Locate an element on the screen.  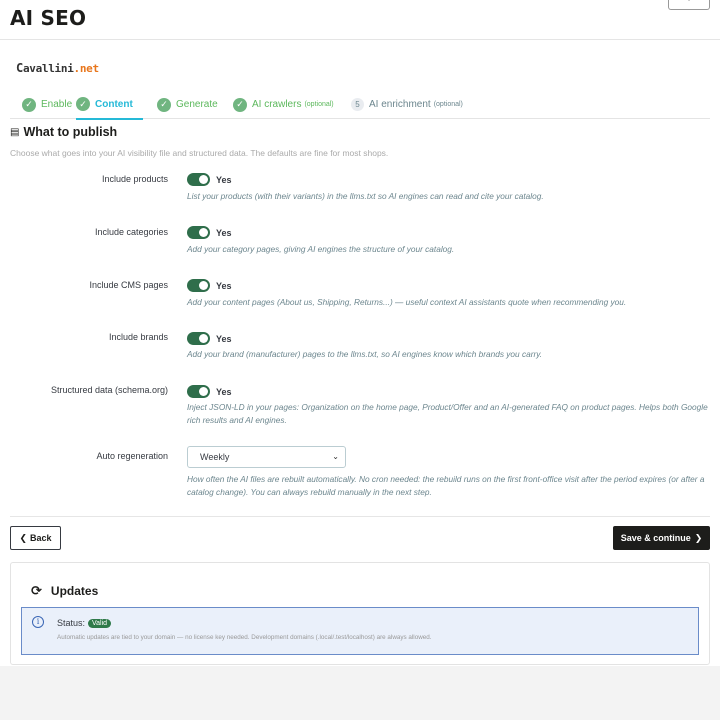
brand-logo: Cavallini.net is located at coordinates (57, 68).